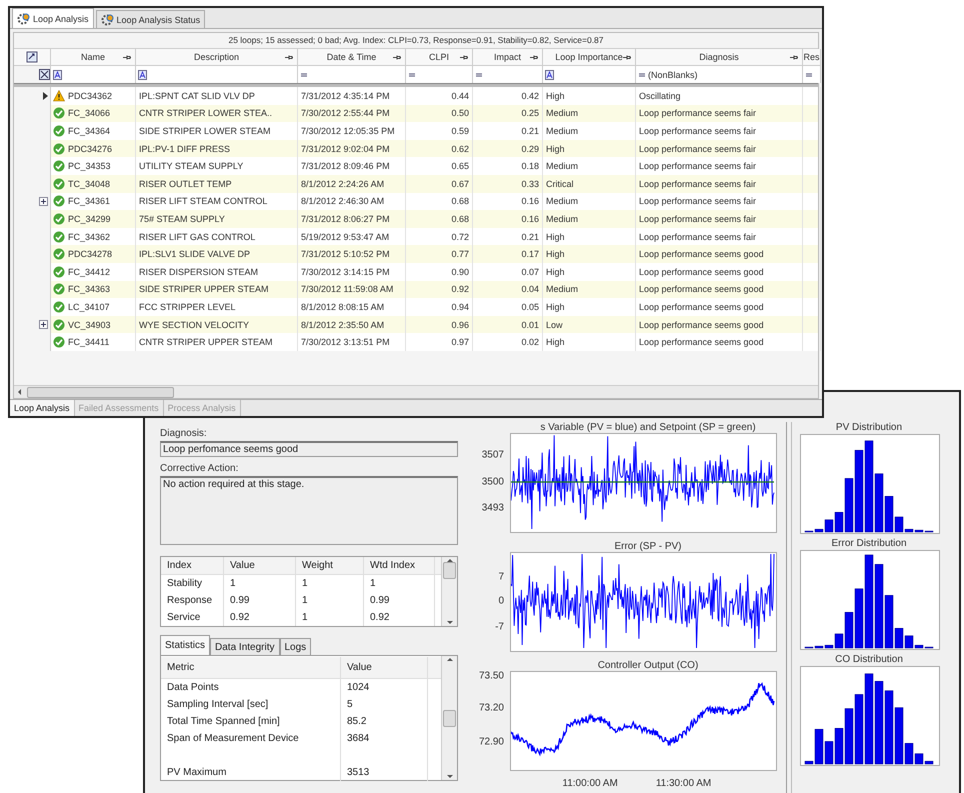 This screenshot has height=793, width=964. I want to click on table-row: PDC34362 IPL:SPNT CAT SLID VLV DP 7/31/2012 4:35:14 PM 0.44 0.42 High Oscillating, so click(416, 96).